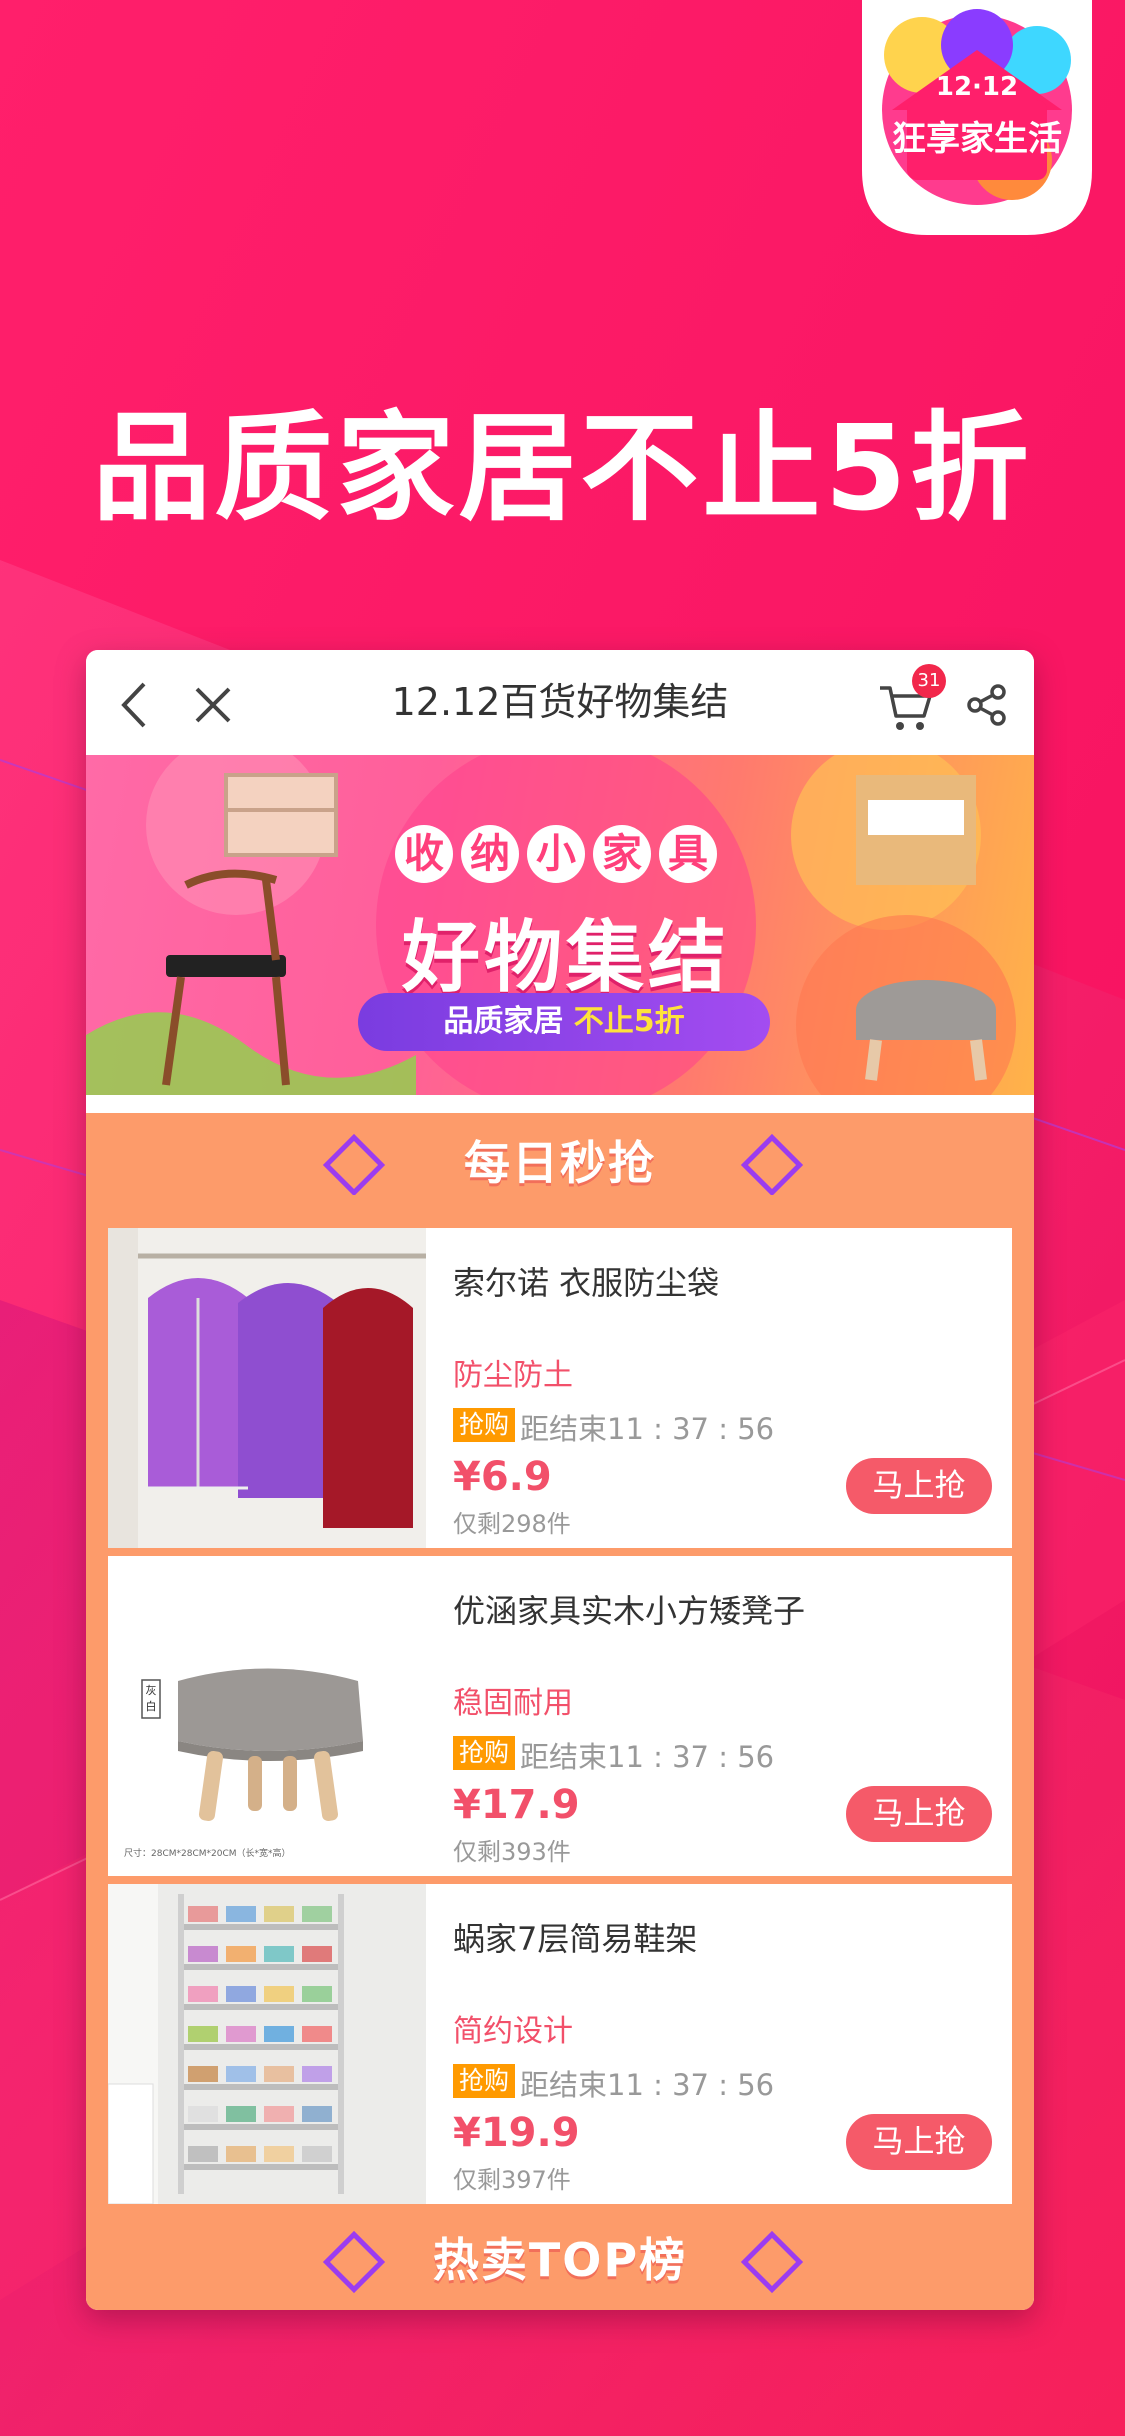  What do you see at coordinates (513, 2031) in the screenshot?
I see `product-tag: 简约设计` at bounding box center [513, 2031].